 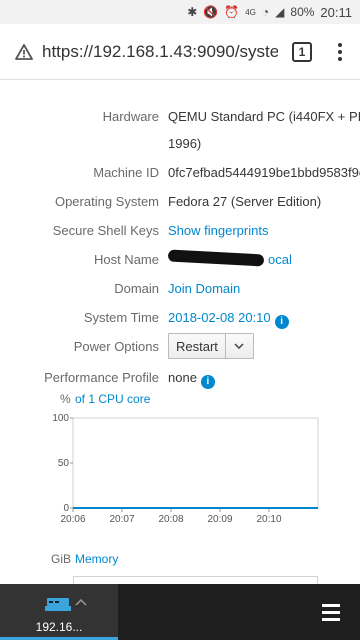 What do you see at coordinates (160, 52) in the screenshot?
I see `address-bar: https://192.168.1.43:9090/system` at bounding box center [160, 52].